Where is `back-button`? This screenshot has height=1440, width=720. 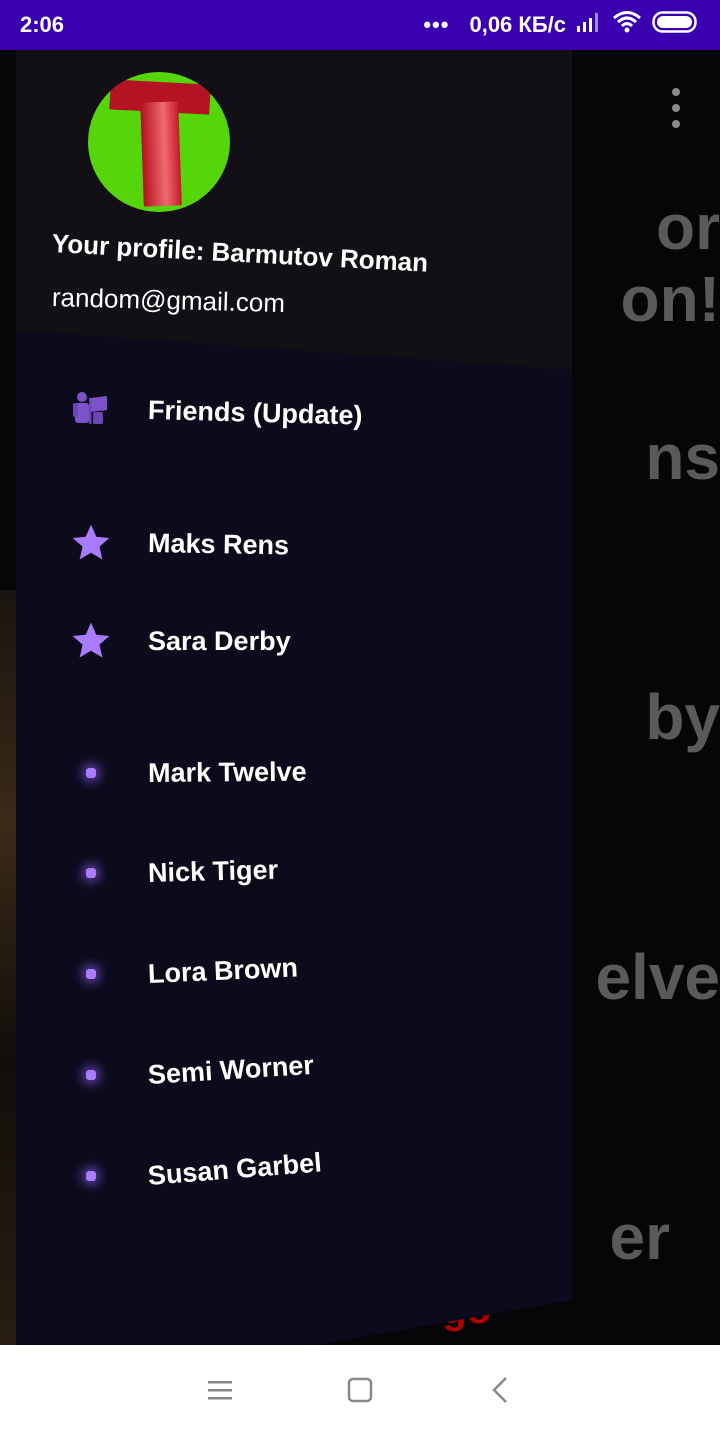
back-button is located at coordinates (500, 1393).